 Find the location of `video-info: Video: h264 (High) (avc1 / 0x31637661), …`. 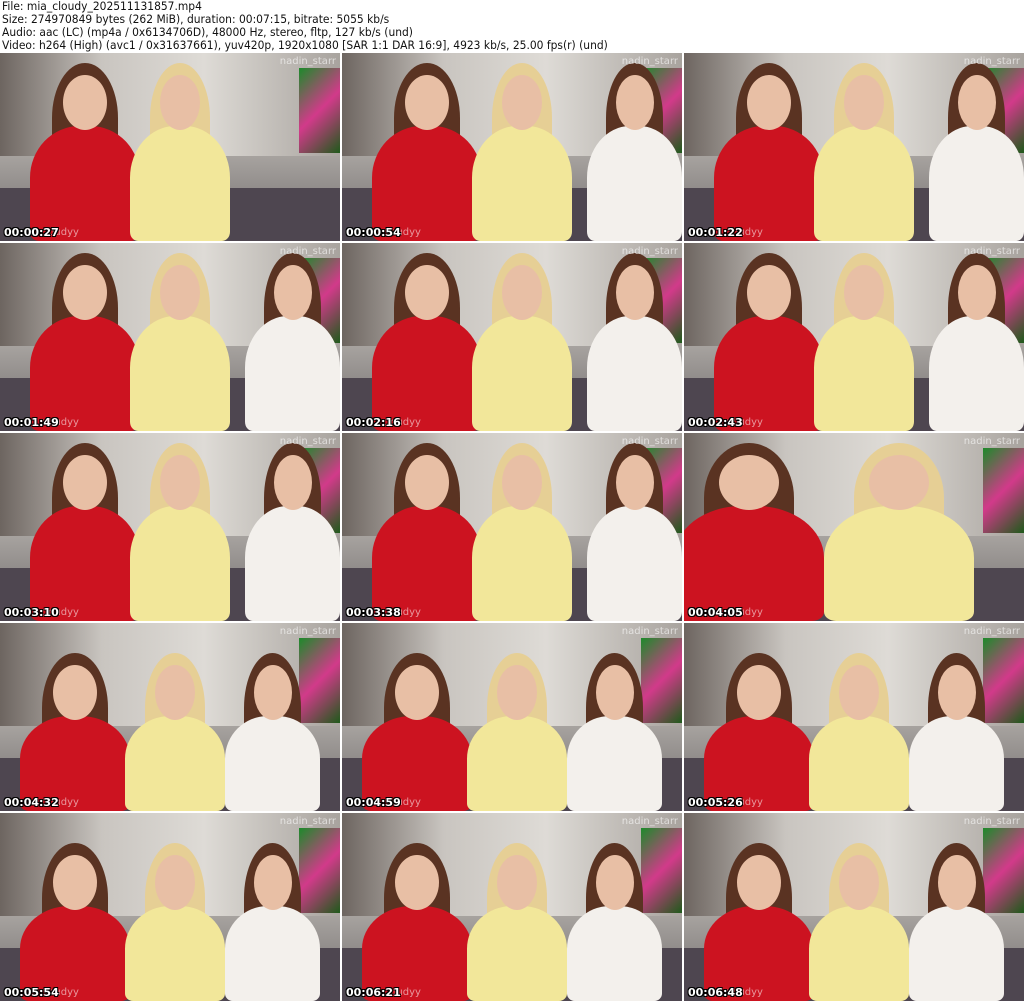

video-info: Video: h264 (High) (avc1 / 0x31637661), … is located at coordinates (305, 45).